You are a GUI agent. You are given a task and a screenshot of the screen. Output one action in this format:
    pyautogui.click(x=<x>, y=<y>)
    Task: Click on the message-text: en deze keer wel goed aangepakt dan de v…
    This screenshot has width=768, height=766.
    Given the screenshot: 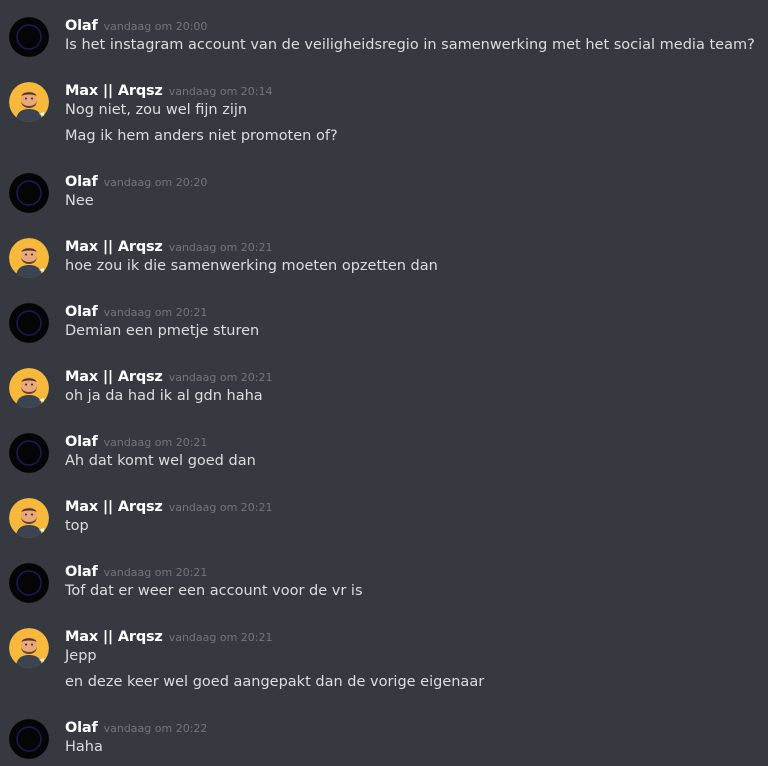 What is the action you would take?
    pyautogui.click(x=275, y=682)
    